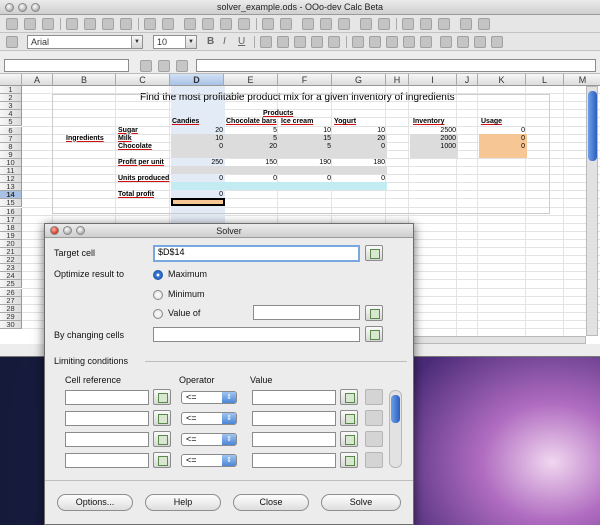 Image resolution: width=600 pixels, height=525 pixels. I want to click on undo-icon, so click(268, 24).